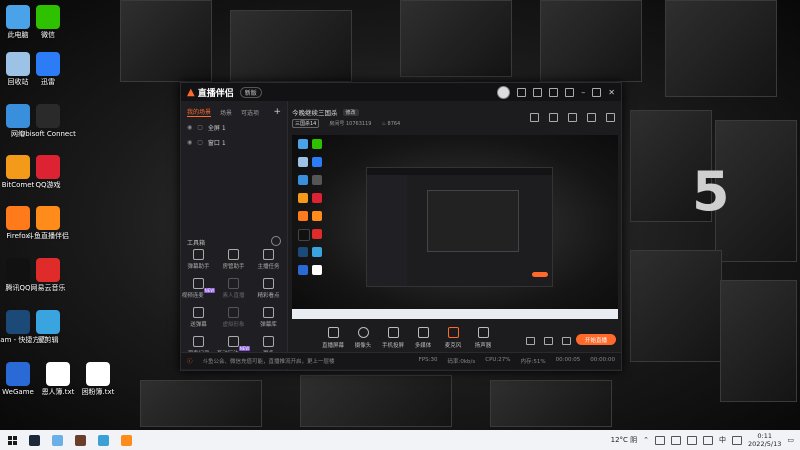 The image size is (800, 450). Describe the element at coordinates (522, 92) in the screenshot. I see `mail-icon` at that location.